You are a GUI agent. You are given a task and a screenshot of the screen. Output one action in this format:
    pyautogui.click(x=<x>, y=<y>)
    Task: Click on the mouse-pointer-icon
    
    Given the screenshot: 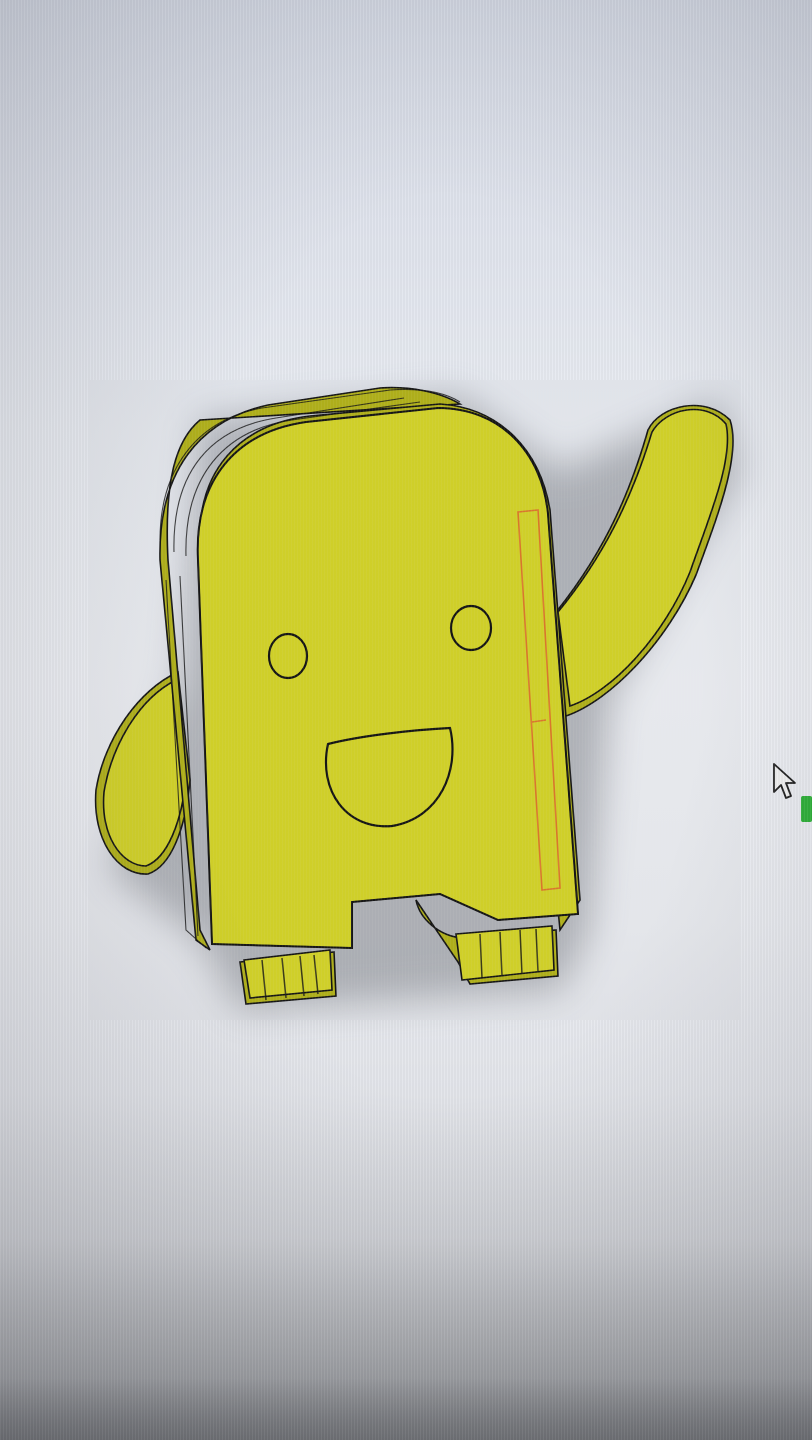 What is the action you would take?
    pyautogui.click(x=784, y=781)
    